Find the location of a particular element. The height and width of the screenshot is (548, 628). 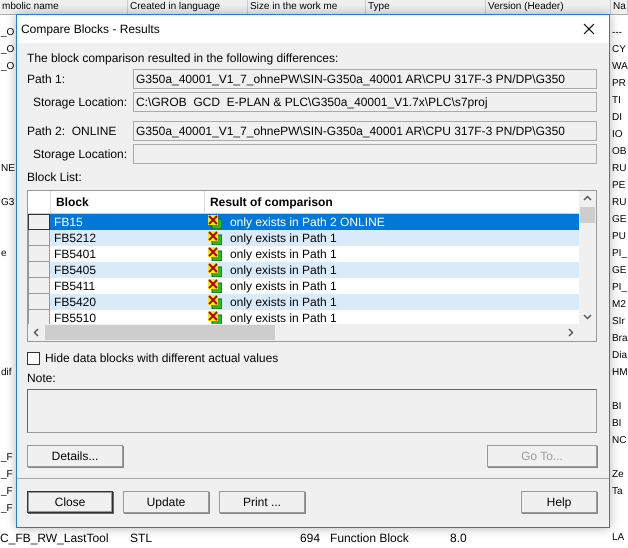

table-cell-text: LA is located at coordinates (618, 538).